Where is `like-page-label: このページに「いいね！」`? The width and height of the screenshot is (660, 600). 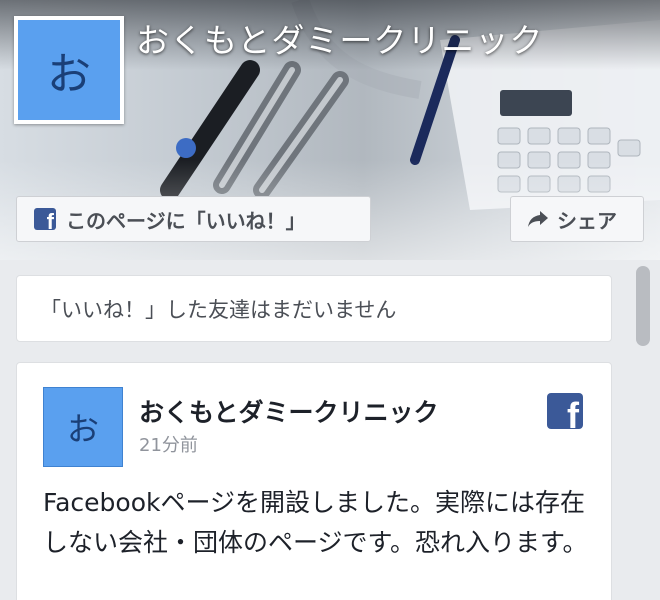 like-page-label: このページに「いいね！」 is located at coordinates (186, 220).